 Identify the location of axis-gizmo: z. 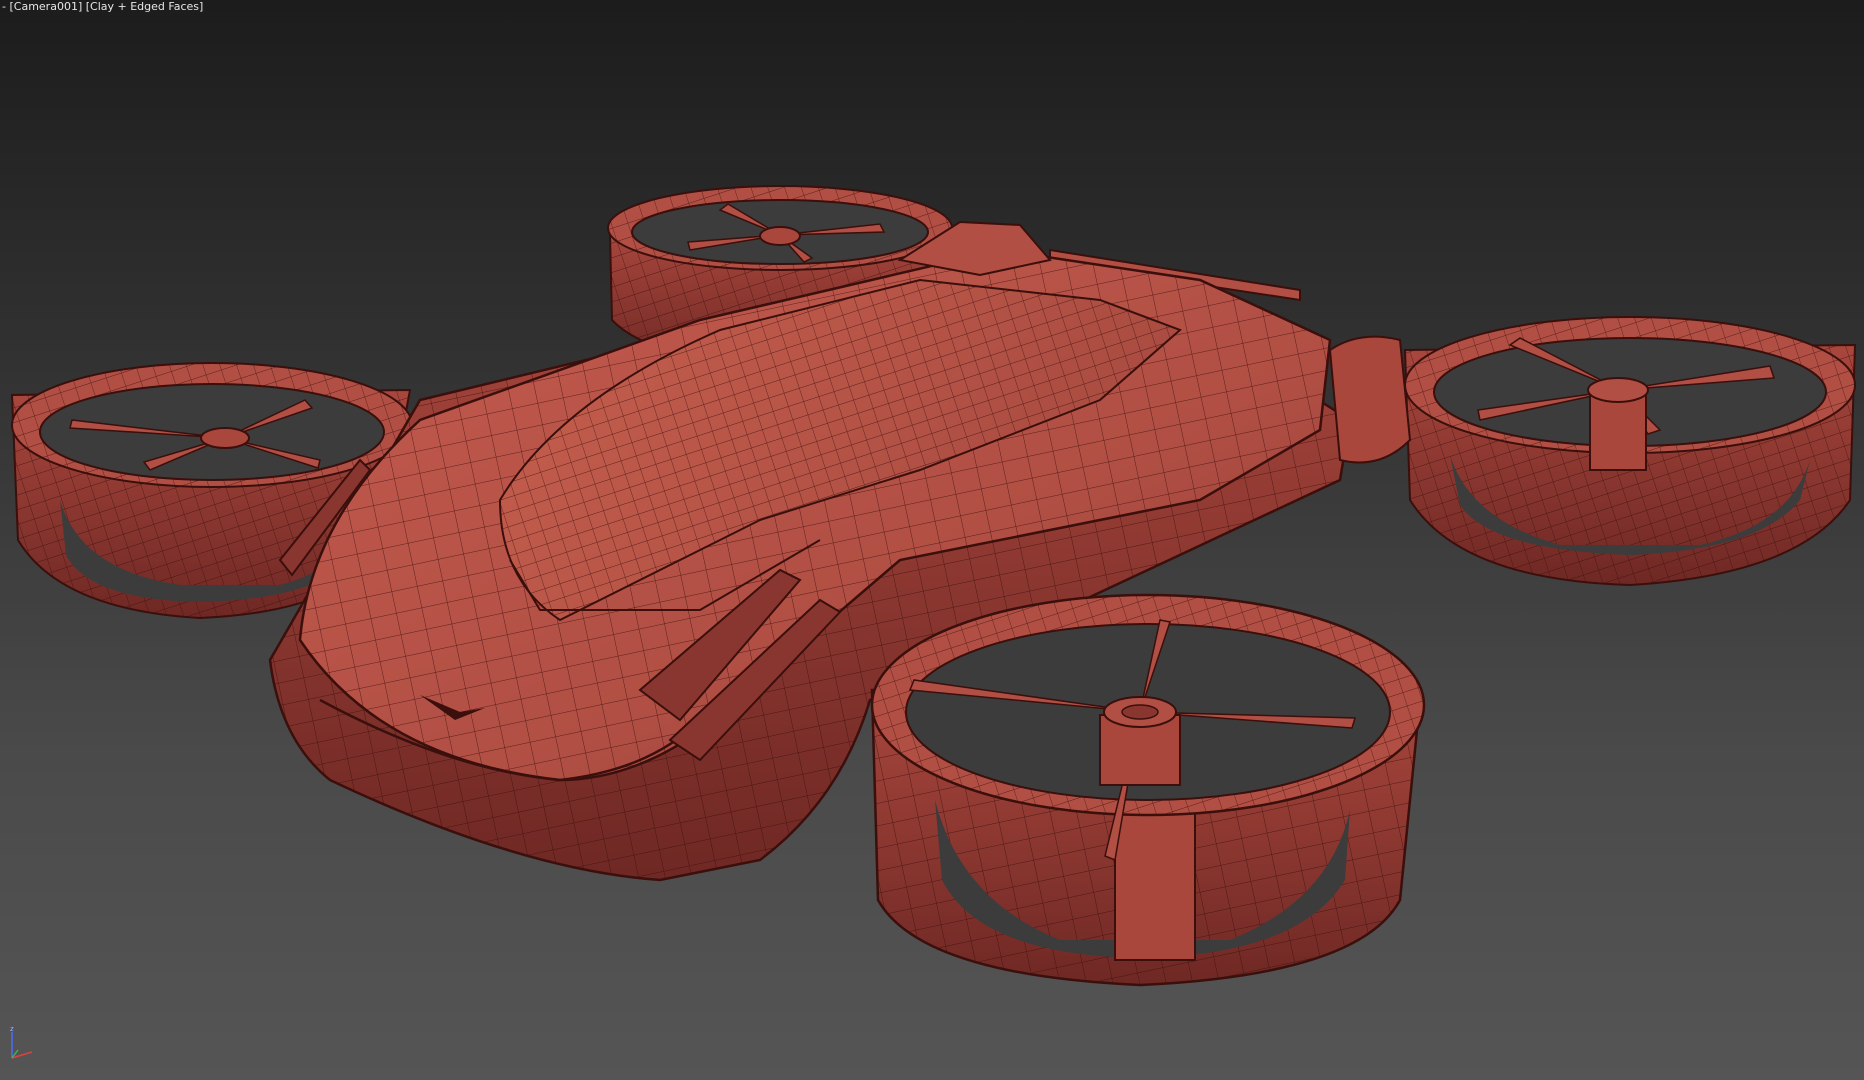
(21, 1042).